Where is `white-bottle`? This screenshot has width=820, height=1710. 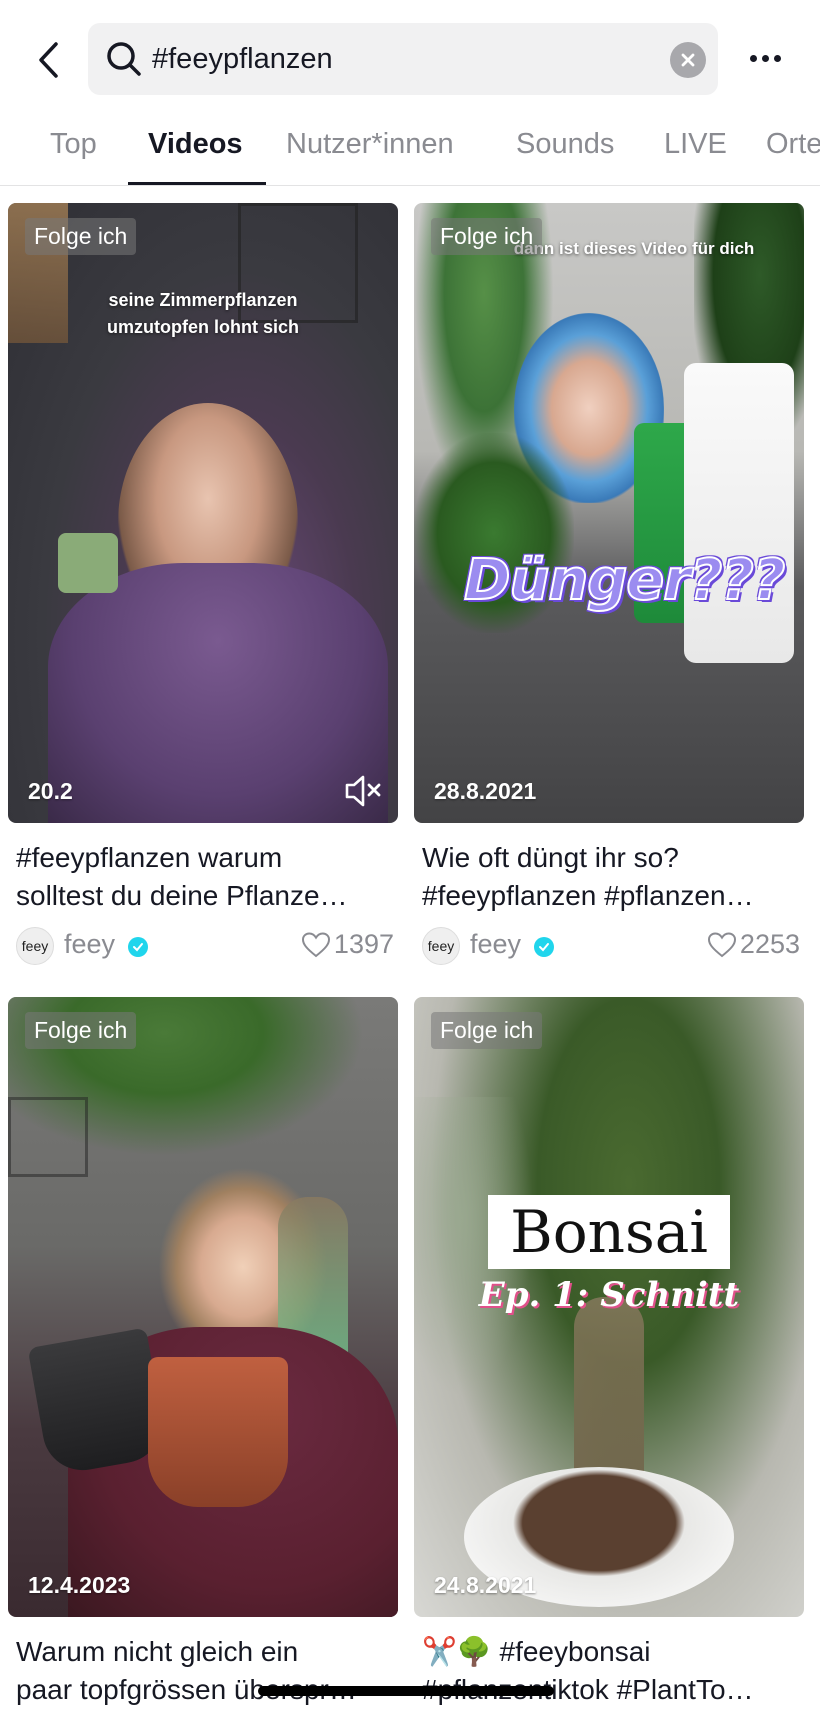 white-bottle is located at coordinates (739, 513).